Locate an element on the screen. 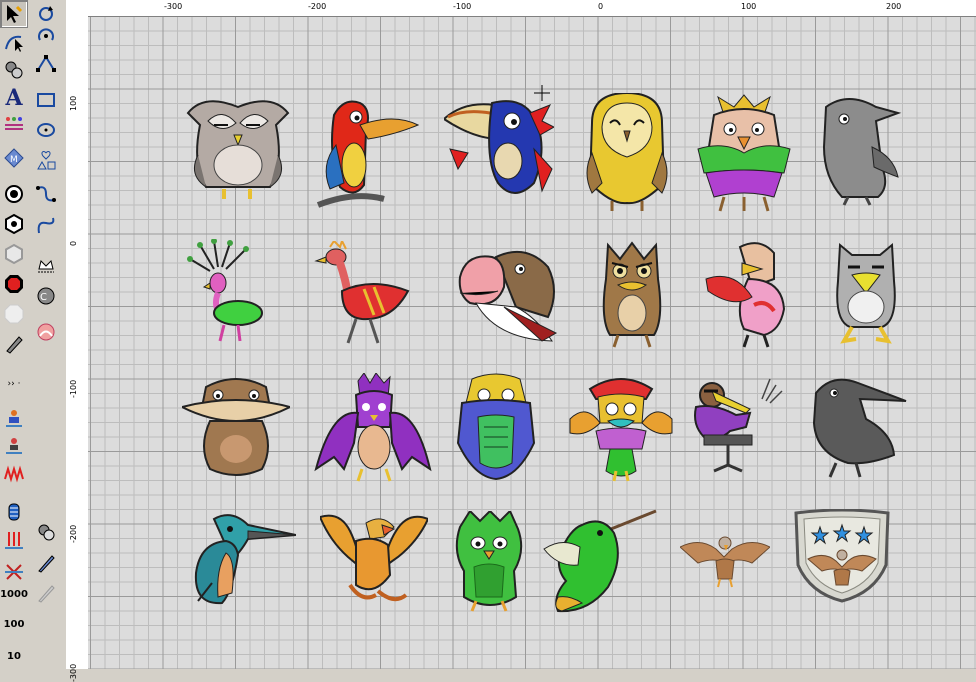 The image size is (976, 682). bird-smoking-chair is located at coordinates (739, 427).